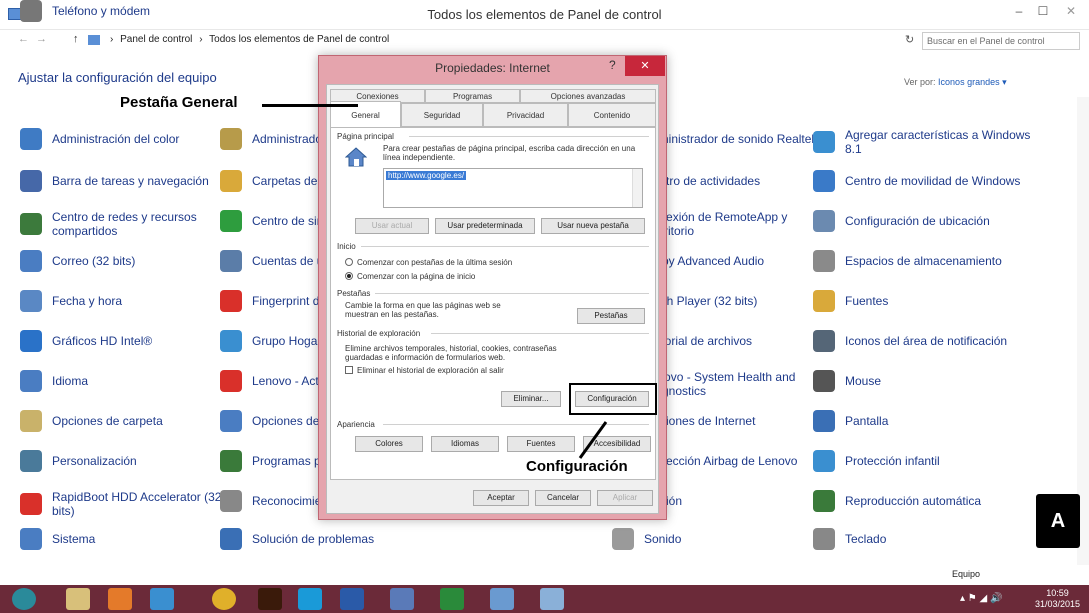 The width and height of the screenshot is (1089, 613). I want to click on tabs-button: Pestañas, so click(611, 316).